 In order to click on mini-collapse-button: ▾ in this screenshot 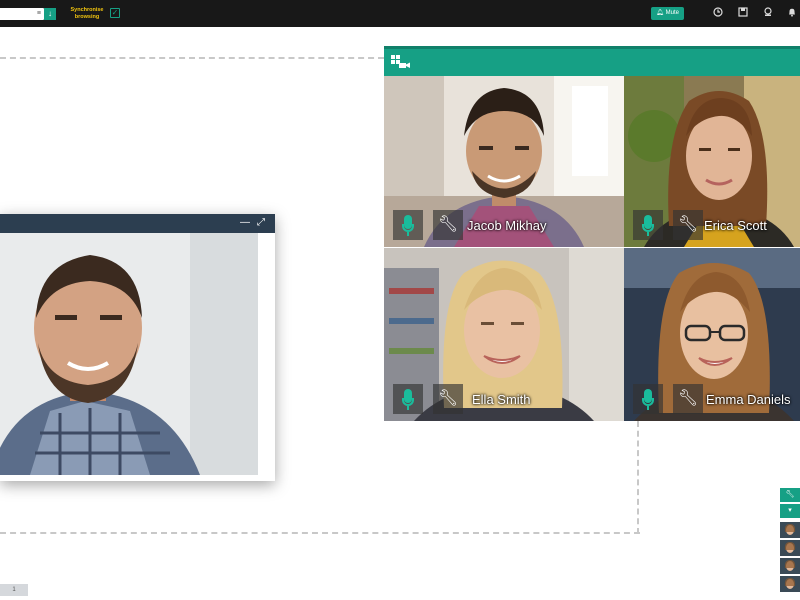, I will do `click(790, 511)`.